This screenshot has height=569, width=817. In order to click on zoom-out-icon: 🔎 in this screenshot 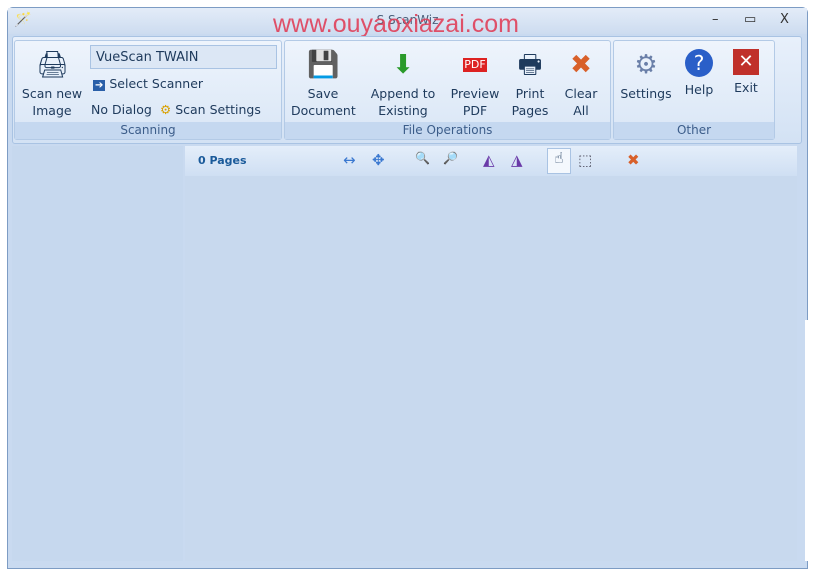, I will do `click(450, 158)`.